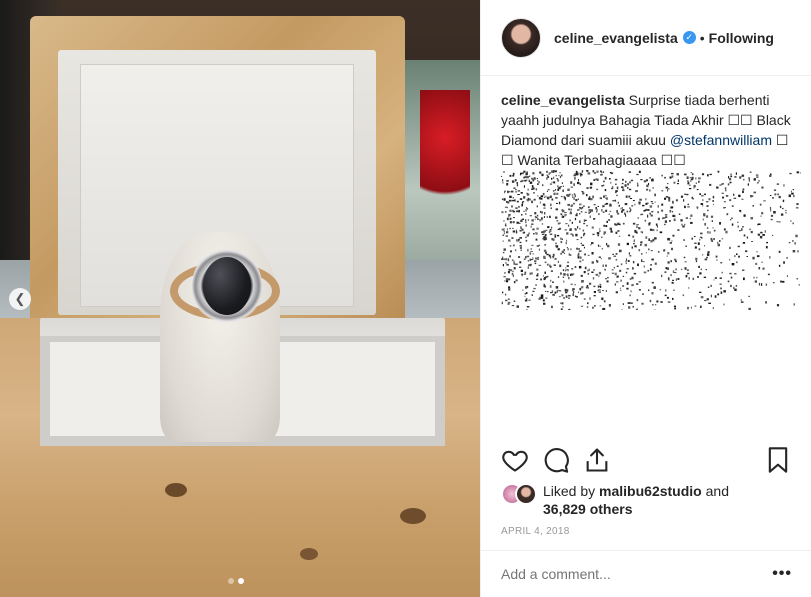 This screenshot has width=811, height=597. I want to click on carousel-dot, so click(231, 581).